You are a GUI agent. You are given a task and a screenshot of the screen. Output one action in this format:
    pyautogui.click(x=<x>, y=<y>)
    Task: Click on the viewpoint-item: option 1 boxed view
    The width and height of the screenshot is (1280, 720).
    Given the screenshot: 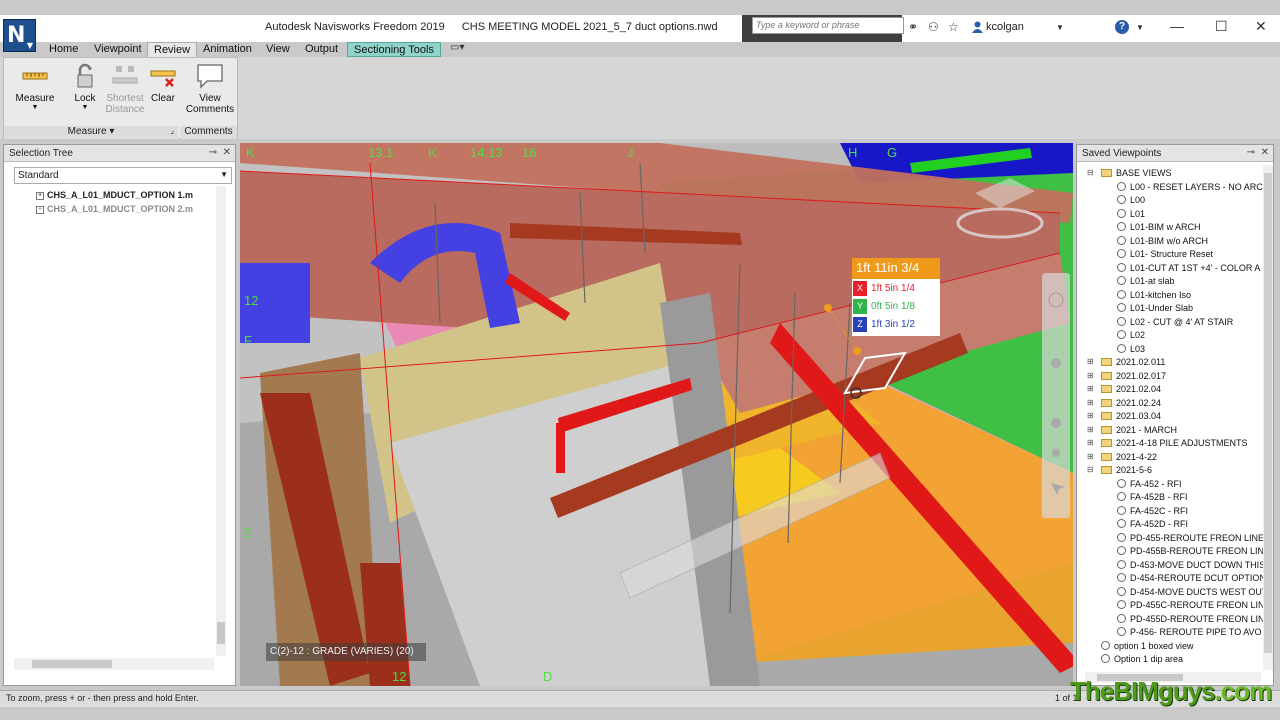 What is the action you would take?
    pyautogui.click(x=1147, y=647)
    